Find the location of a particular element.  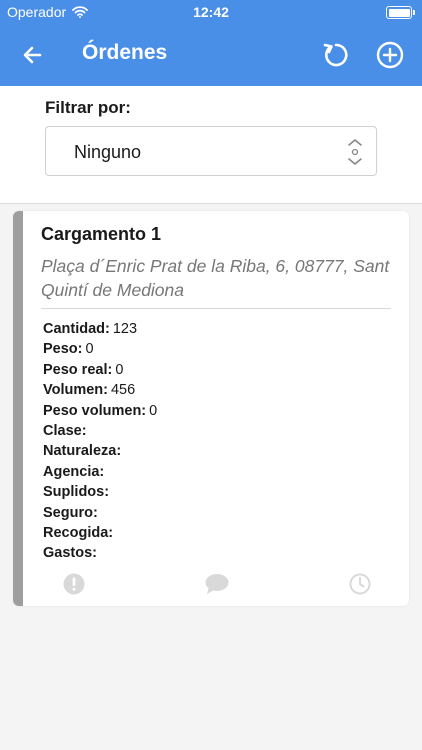

order-field-label: Peso real: is located at coordinates (78, 369).